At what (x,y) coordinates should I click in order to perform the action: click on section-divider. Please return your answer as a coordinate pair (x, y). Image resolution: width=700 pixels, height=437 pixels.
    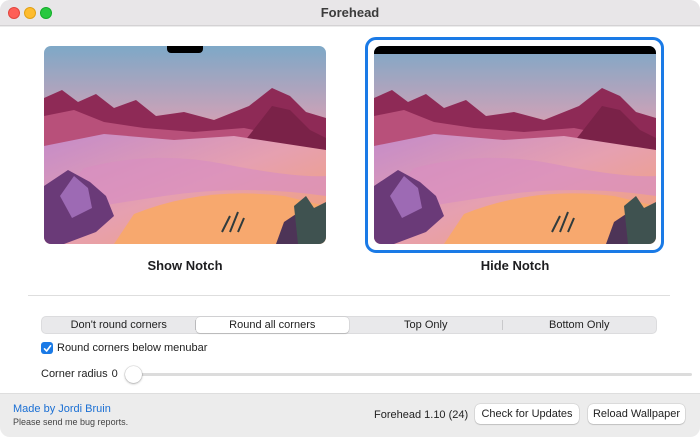
    Looking at the image, I should click on (349, 295).